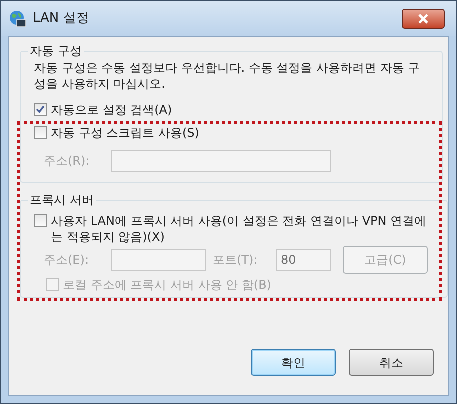 The height and width of the screenshot is (404, 457). I want to click on description-text: 자동 구성은 수동 설정보다 우선합니다. 수동 설정을 사용하려면 자동 구성을 사용하지 마십시오., so click(228, 76).